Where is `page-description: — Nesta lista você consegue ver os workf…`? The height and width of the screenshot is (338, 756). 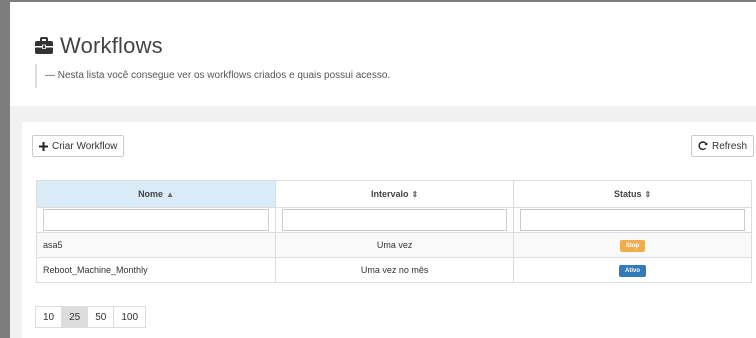 page-description: — Nesta lista você consegue ver os workf… is located at coordinates (212, 76).